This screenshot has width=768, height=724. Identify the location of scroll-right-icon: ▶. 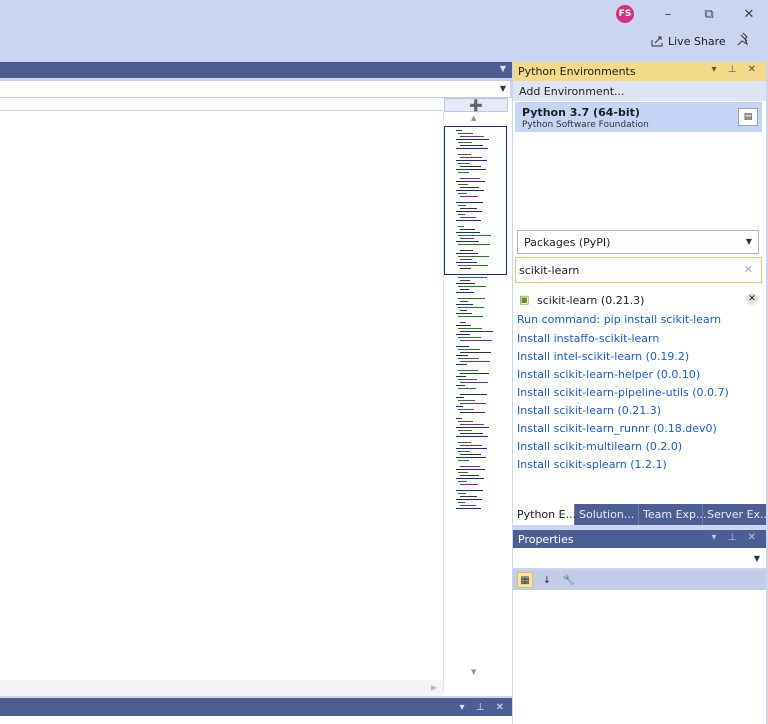
(434, 687).